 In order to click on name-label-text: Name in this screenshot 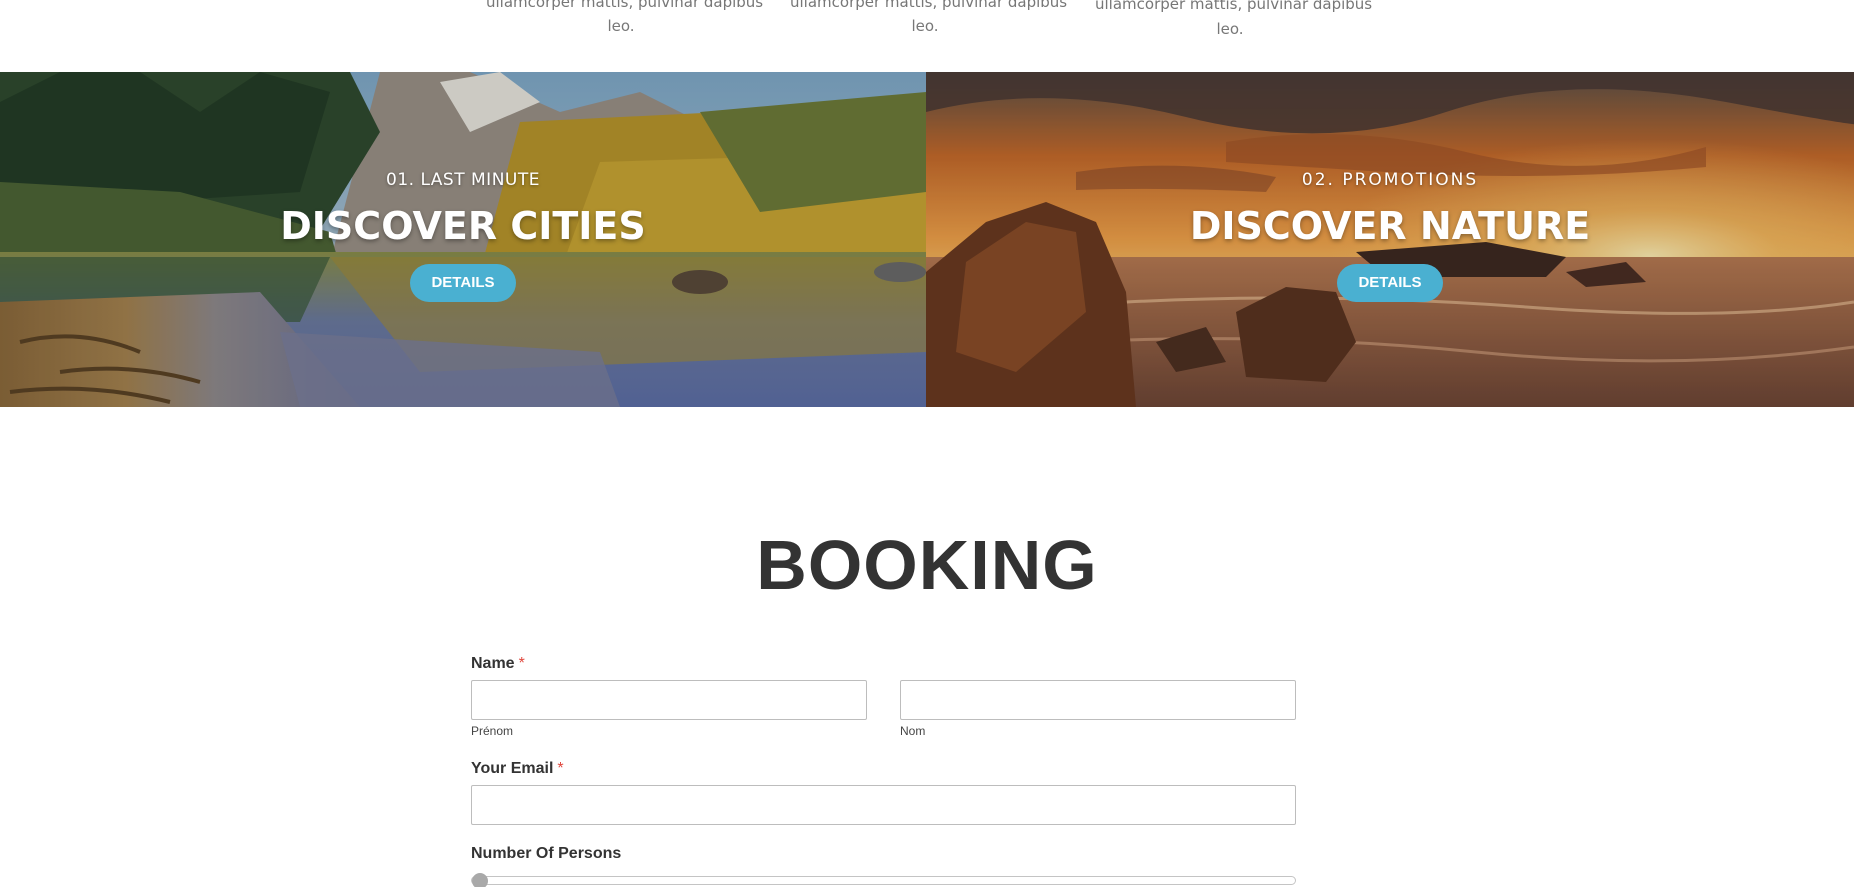, I will do `click(493, 663)`.